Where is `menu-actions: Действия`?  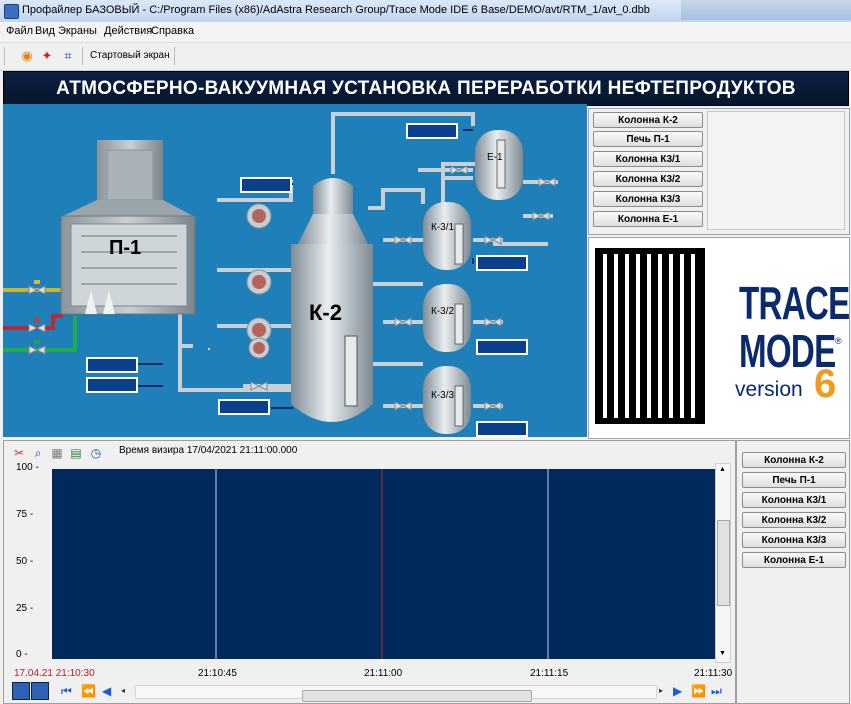 menu-actions: Действия is located at coordinates (128, 31).